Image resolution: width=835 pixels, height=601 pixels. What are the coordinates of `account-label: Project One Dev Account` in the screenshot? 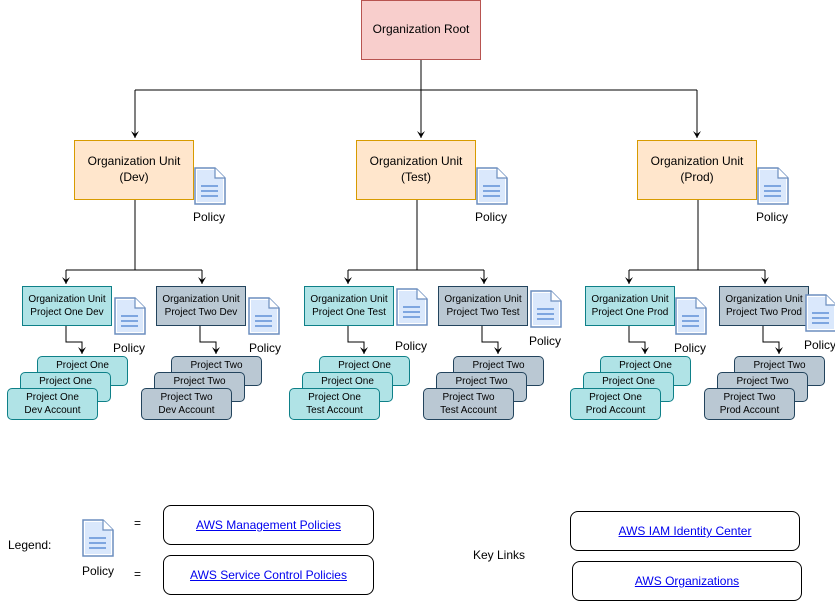 It's located at (52, 404).